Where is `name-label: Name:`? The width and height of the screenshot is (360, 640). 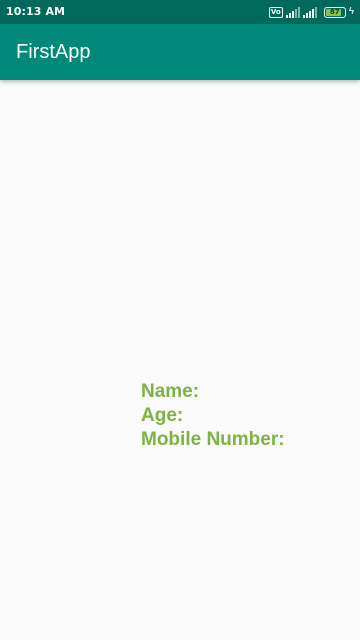
name-label: Name: is located at coordinates (170, 391).